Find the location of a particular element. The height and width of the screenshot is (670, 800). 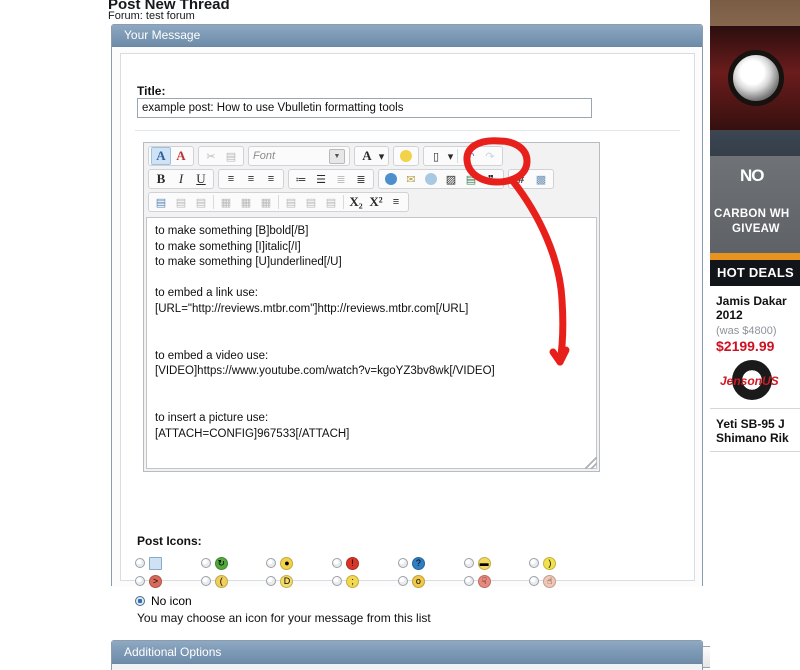

font-size-icon: ▯ is located at coordinates (436, 156).